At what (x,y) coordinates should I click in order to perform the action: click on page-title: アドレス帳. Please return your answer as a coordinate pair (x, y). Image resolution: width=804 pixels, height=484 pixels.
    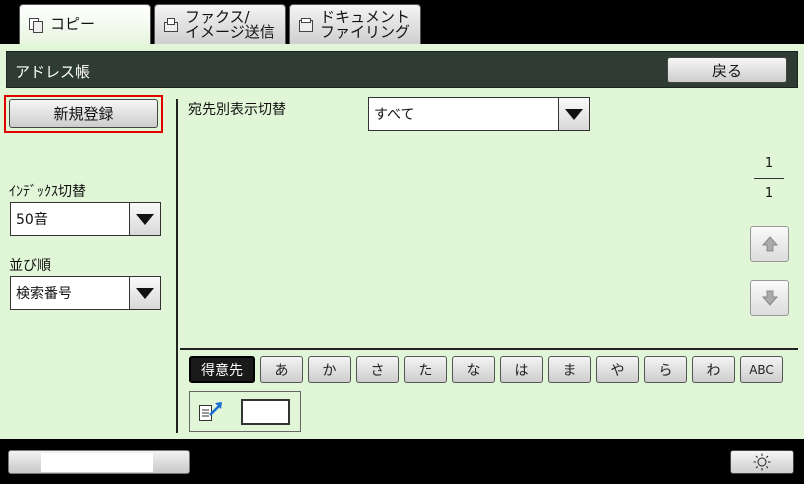
    Looking at the image, I should click on (53, 72).